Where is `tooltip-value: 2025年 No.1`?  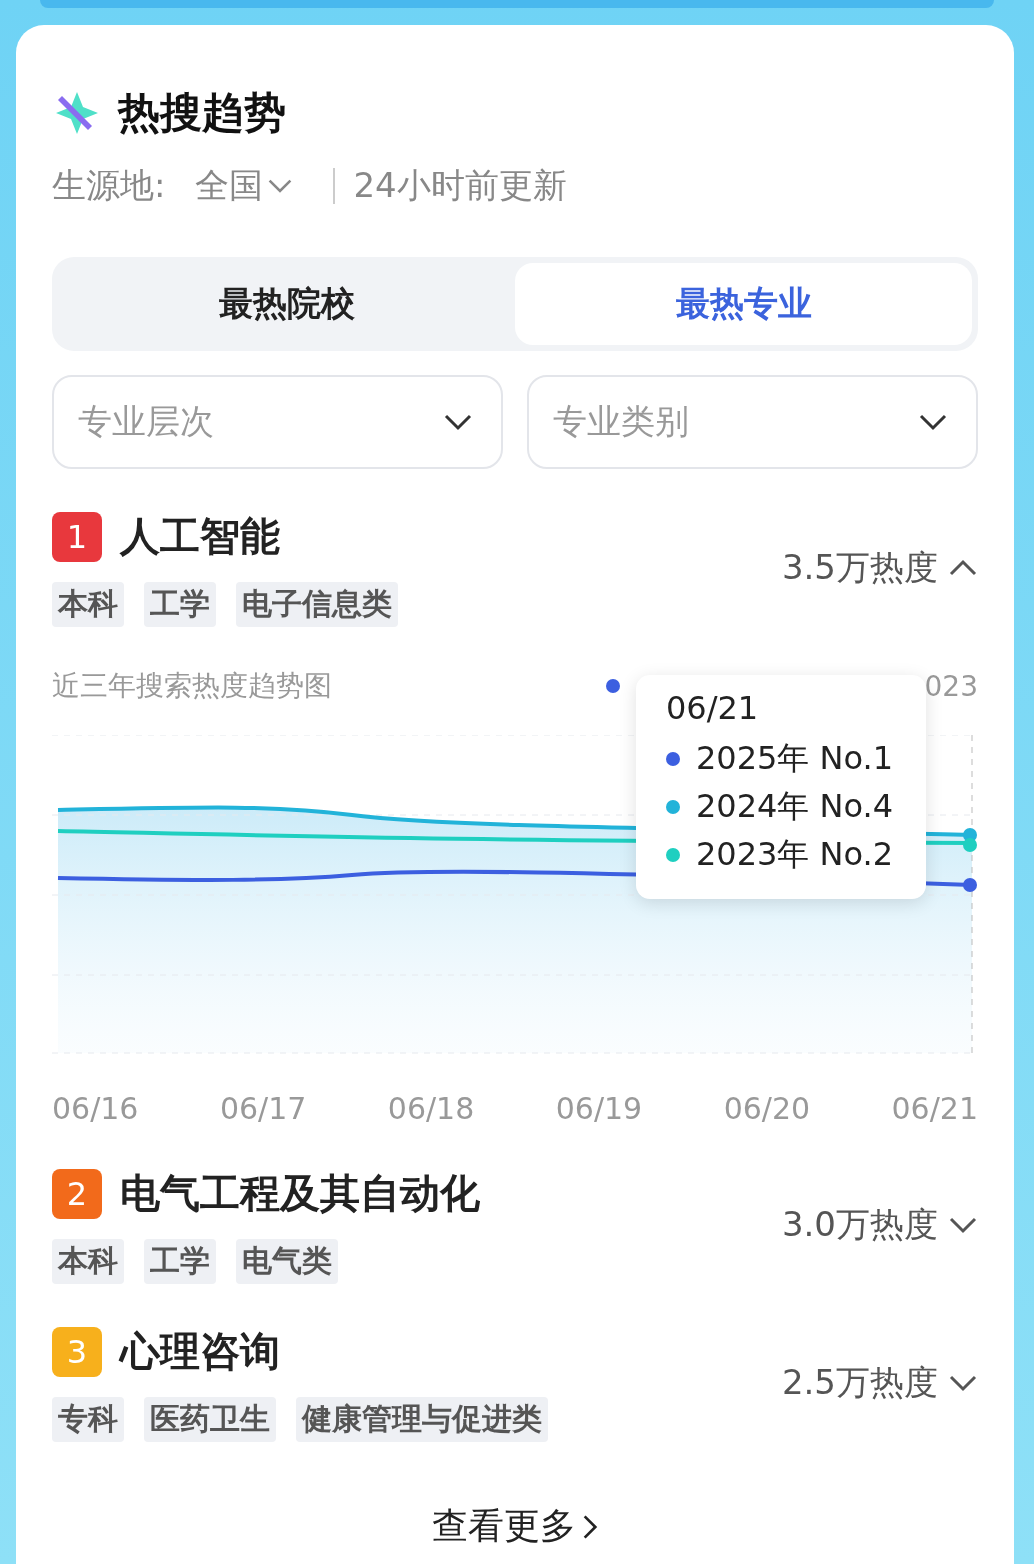 tooltip-value: 2025年 No.1 is located at coordinates (795, 758).